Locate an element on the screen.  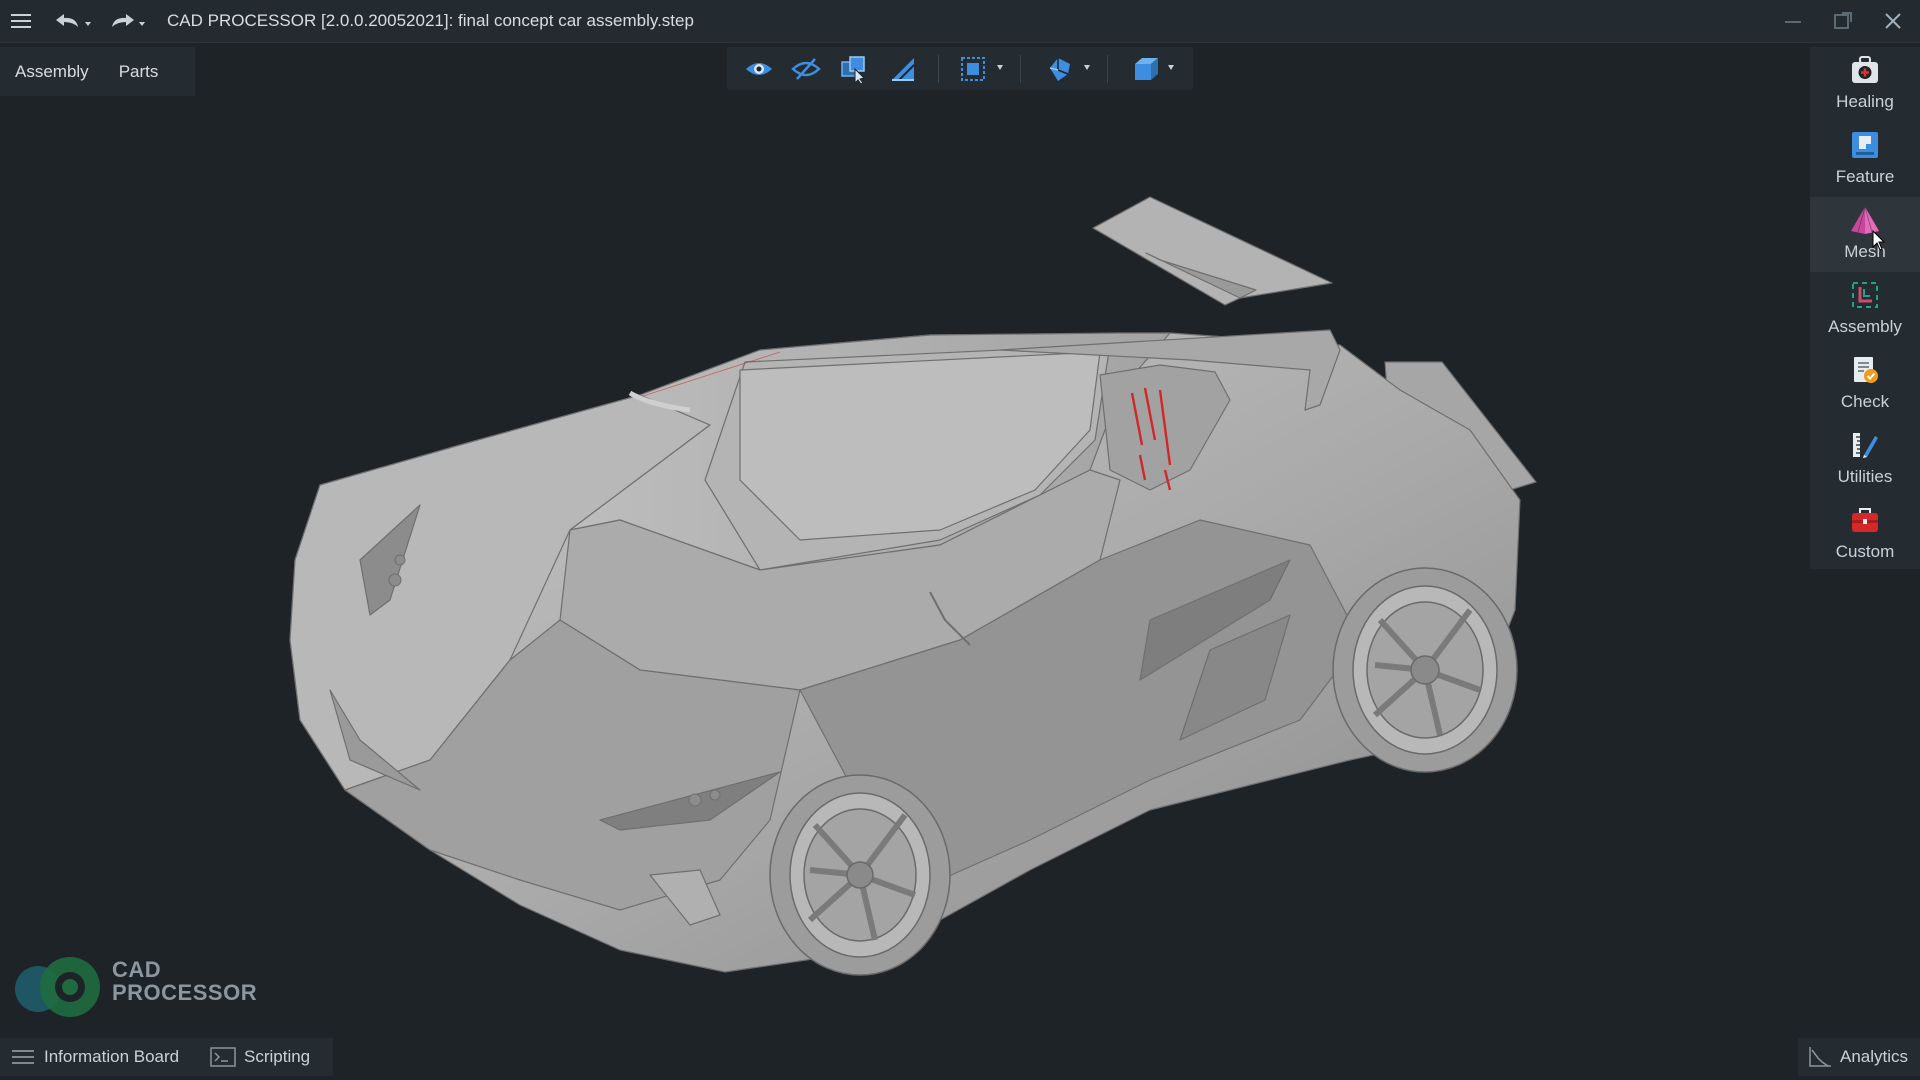
view-orientation-icon is located at coordinates (1146, 69).